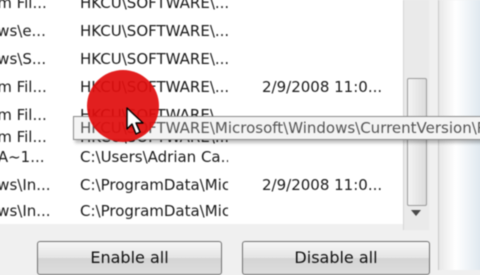  Describe the element at coordinates (417, 142) in the screenshot. I see `scrollbar-thumb` at that location.